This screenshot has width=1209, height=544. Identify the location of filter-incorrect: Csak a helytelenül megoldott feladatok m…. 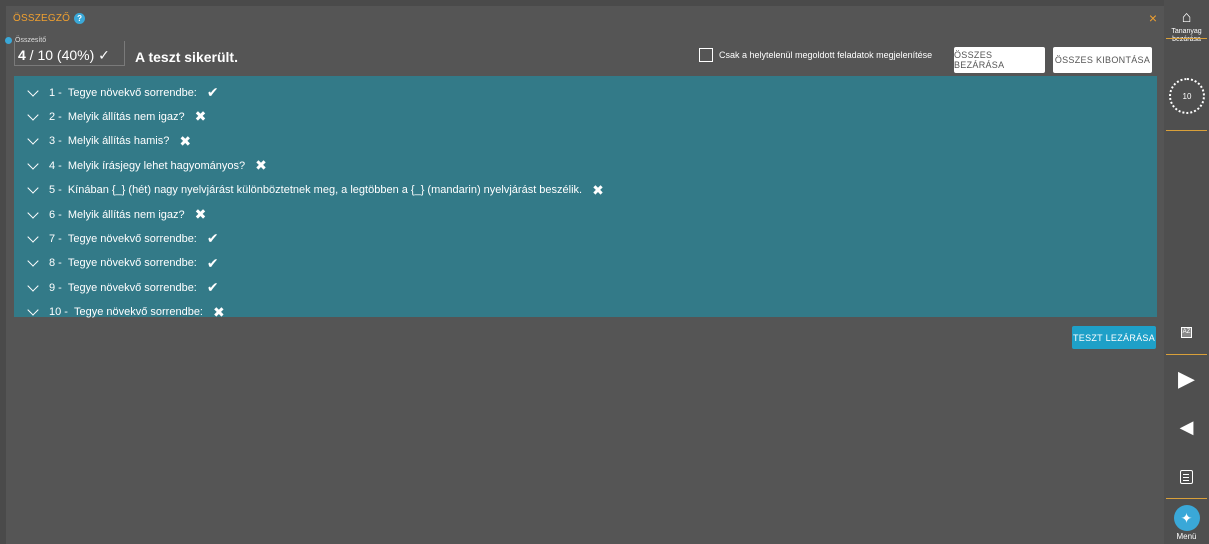
(815, 55).